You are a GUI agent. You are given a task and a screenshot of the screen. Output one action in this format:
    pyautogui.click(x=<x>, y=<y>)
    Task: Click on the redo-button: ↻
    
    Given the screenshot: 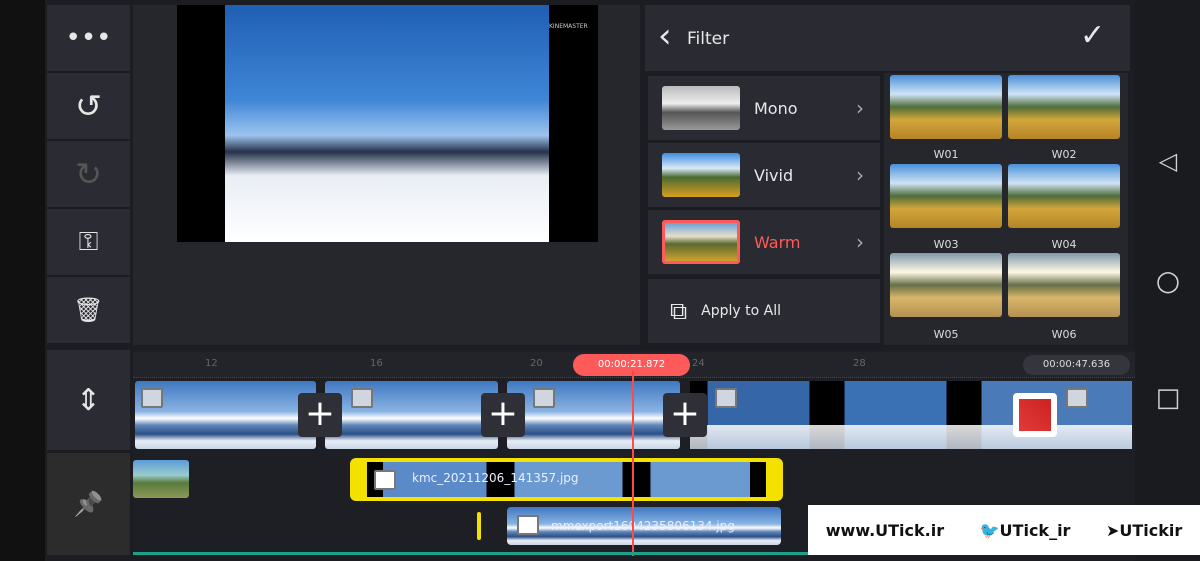 What is the action you would take?
    pyautogui.click(x=88, y=174)
    